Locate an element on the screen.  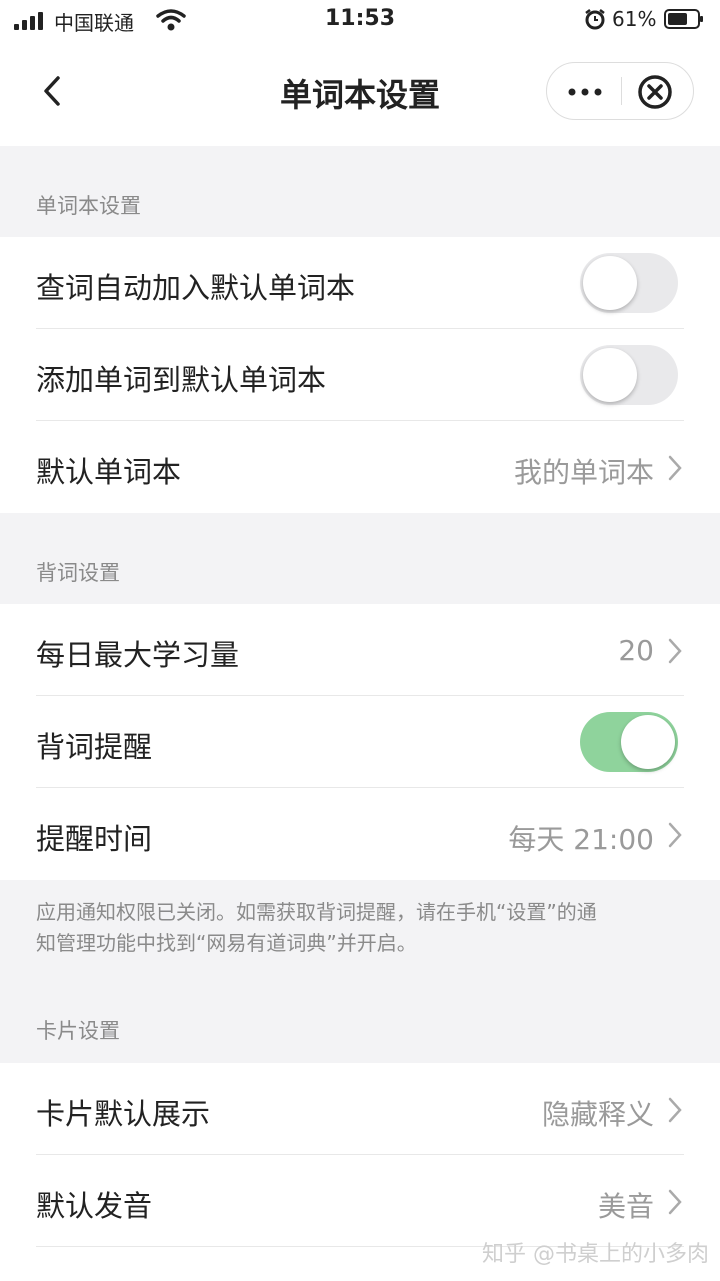
auto-add-toggle is located at coordinates (629, 283).